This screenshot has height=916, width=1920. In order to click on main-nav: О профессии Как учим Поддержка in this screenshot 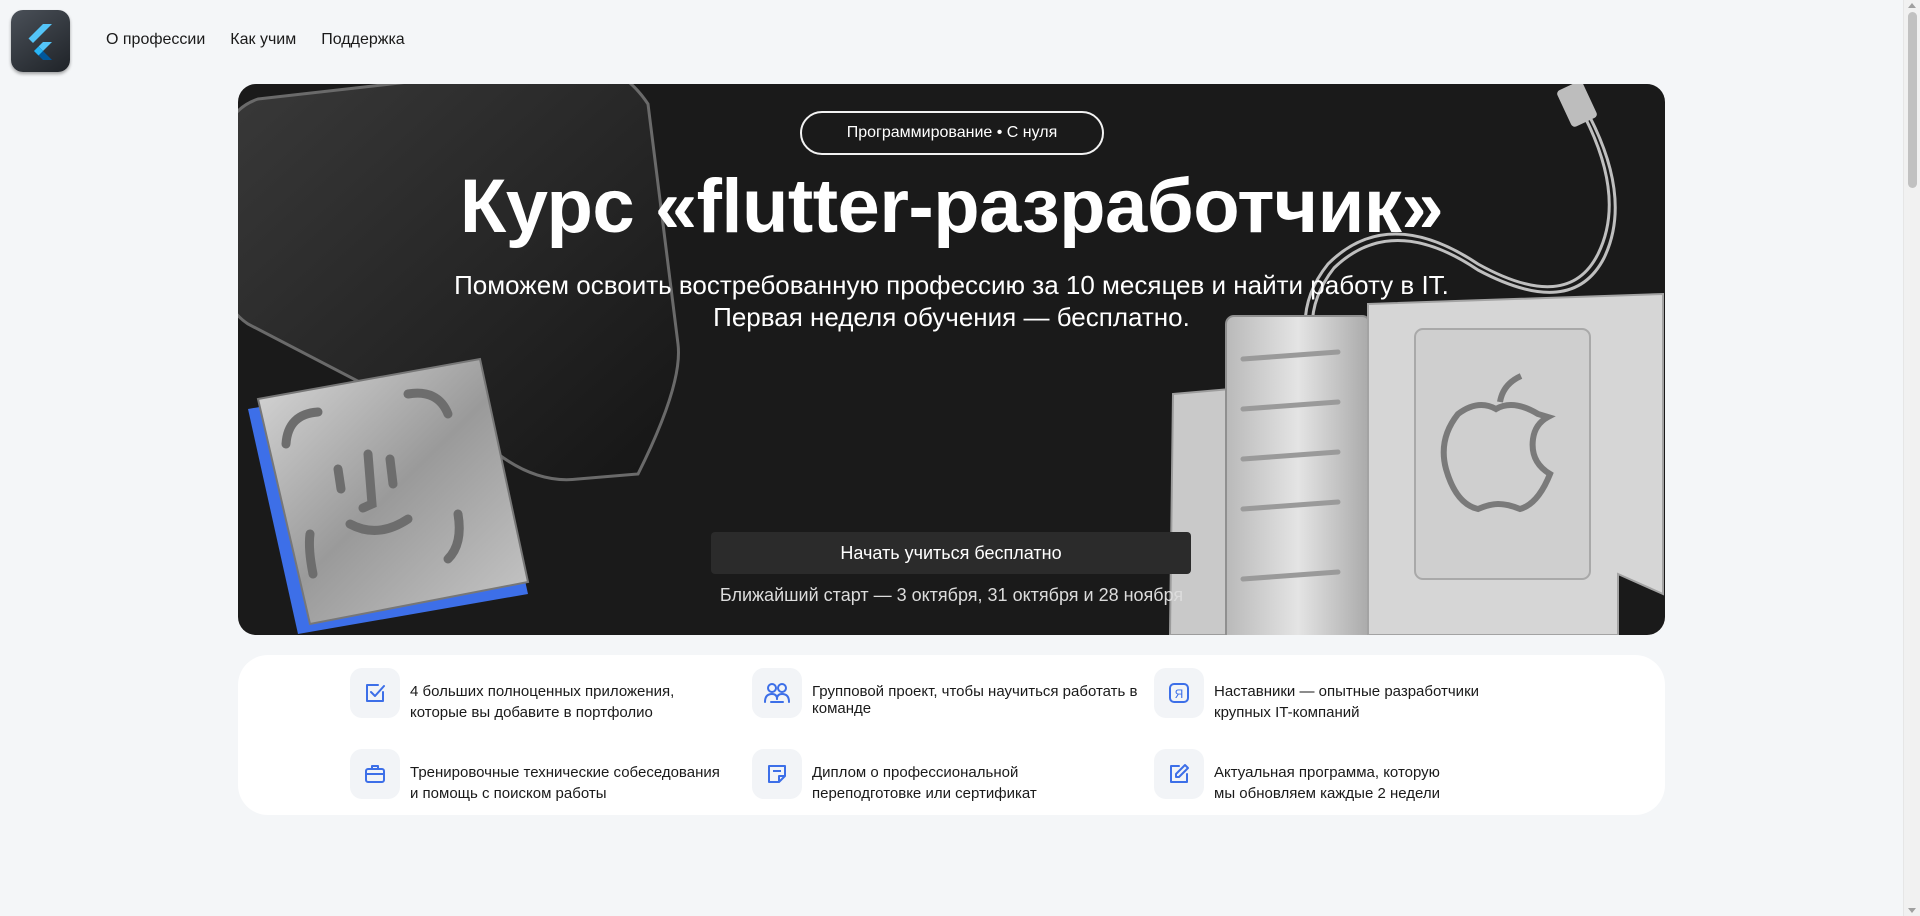, I will do `click(255, 40)`.